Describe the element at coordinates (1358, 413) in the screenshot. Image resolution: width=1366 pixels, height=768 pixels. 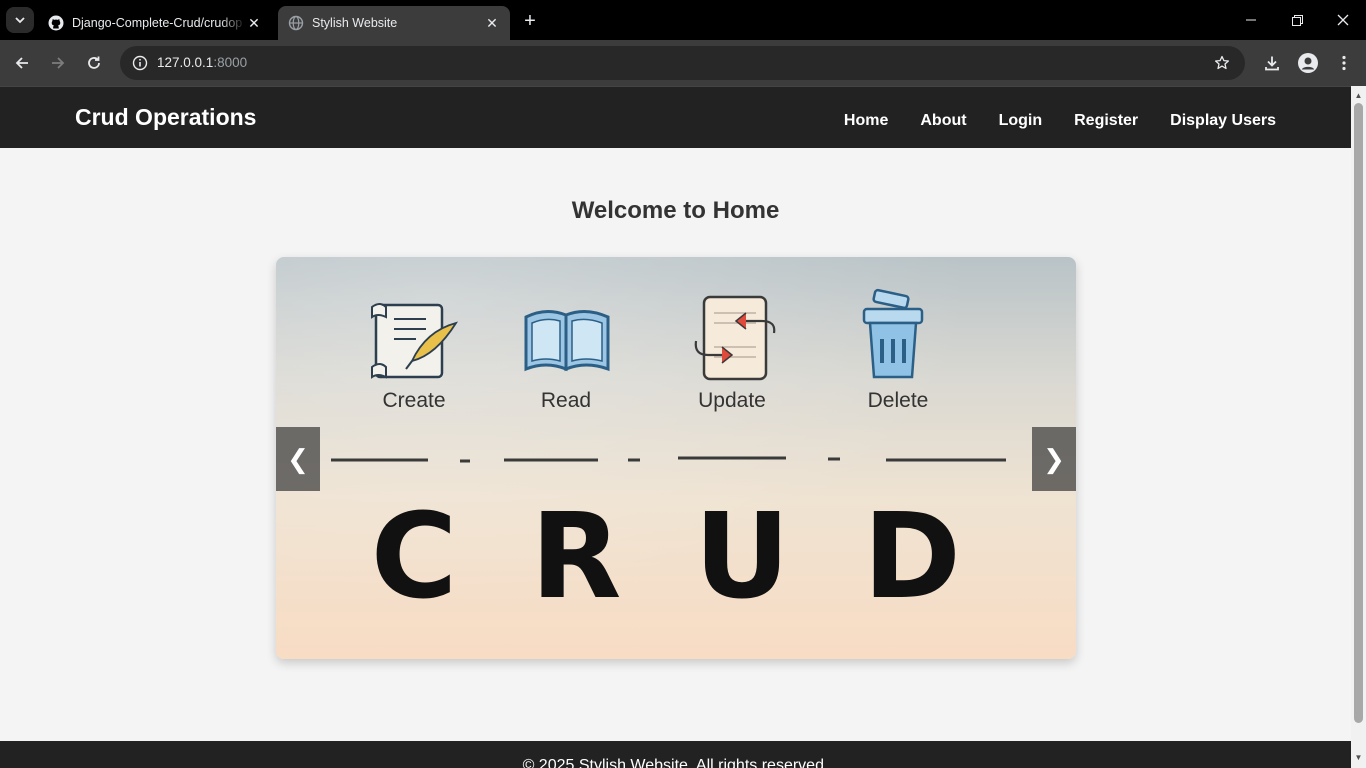
I see `scrollbar-thumb` at that location.